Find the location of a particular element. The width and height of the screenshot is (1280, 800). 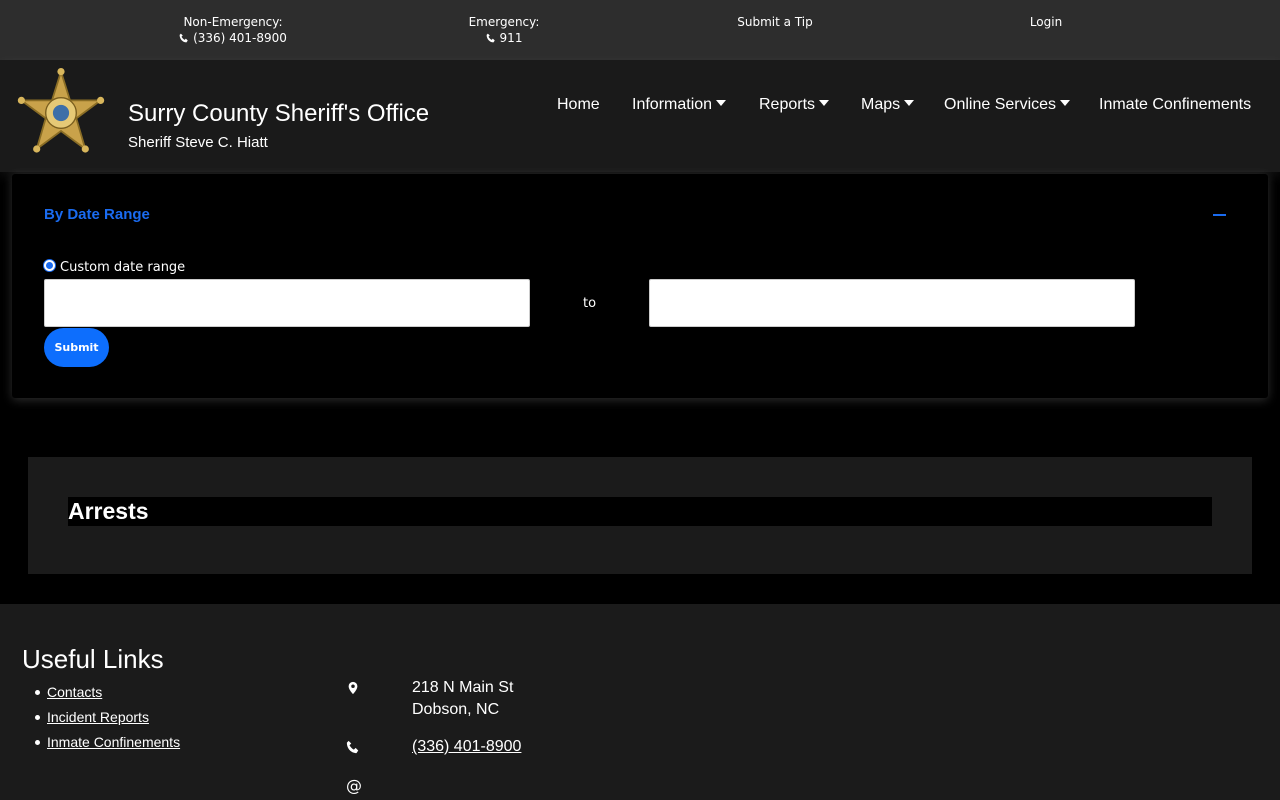

custom-date-range-option: Custom date range is located at coordinates (114, 267).